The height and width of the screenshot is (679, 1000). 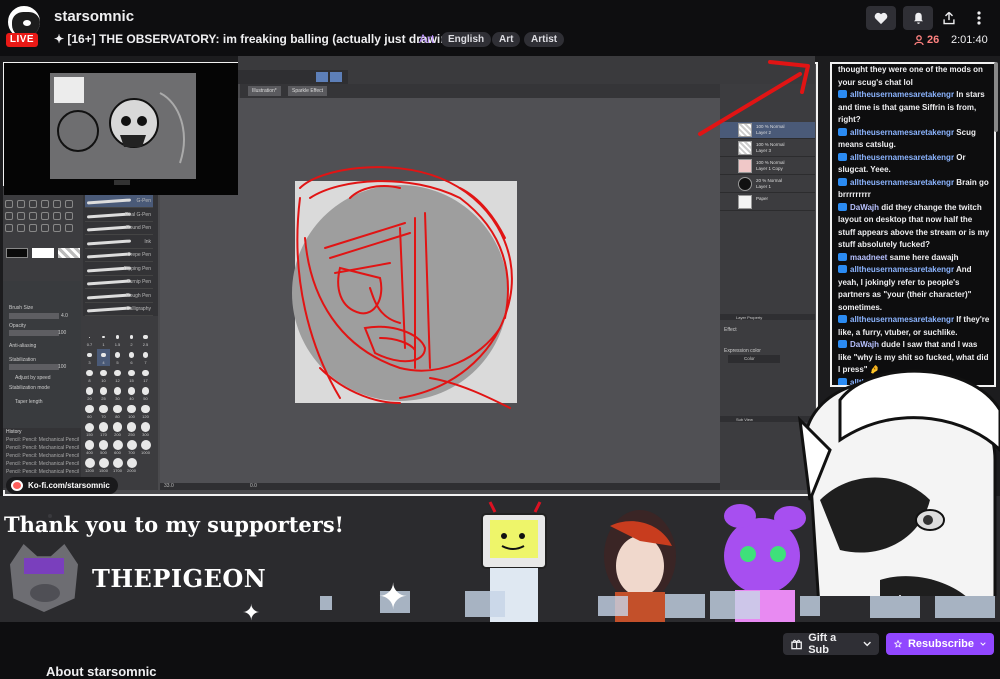 What do you see at coordinates (103, 393) in the screenshot?
I see `brush-size-option: 25` at bounding box center [103, 393].